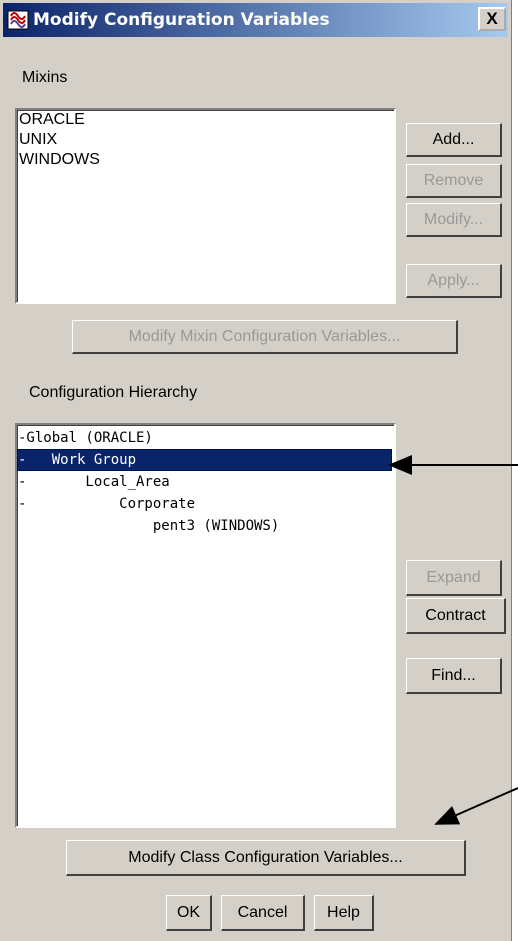 This screenshot has height=941, width=518. Describe the element at coordinates (205, 438) in the screenshot. I see `tree-item-global: -Global (ORACLE)` at that location.